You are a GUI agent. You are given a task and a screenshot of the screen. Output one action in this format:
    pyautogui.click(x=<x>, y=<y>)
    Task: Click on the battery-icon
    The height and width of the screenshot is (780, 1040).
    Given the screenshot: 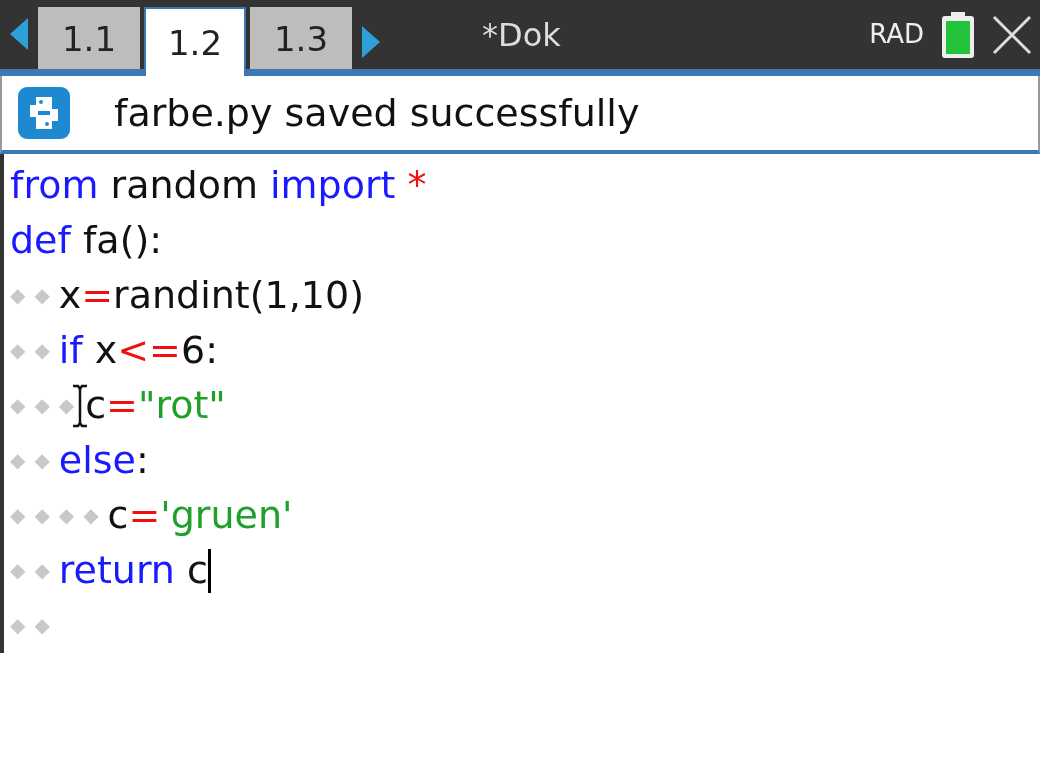 What is the action you would take?
    pyautogui.click(x=958, y=34)
    